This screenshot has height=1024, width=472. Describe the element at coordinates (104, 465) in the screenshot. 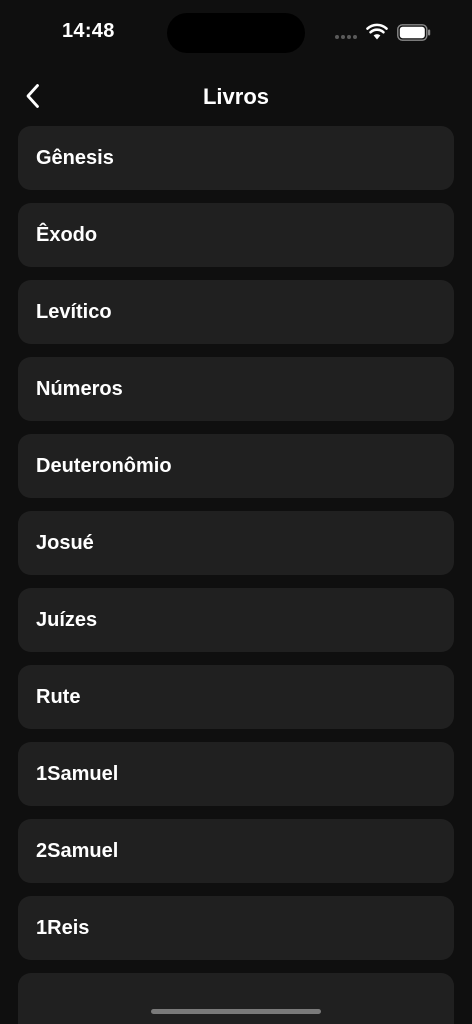

I see `book-label: Deuteronômio` at that location.